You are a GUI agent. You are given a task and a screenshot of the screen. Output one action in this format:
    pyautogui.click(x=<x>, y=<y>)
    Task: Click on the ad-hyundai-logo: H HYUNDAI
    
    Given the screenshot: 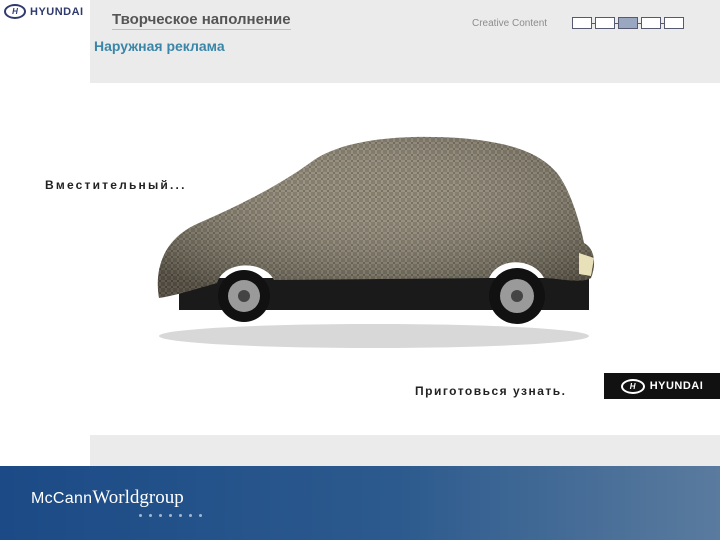 What is the action you would take?
    pyautogui.click(x=662, y=386)
    